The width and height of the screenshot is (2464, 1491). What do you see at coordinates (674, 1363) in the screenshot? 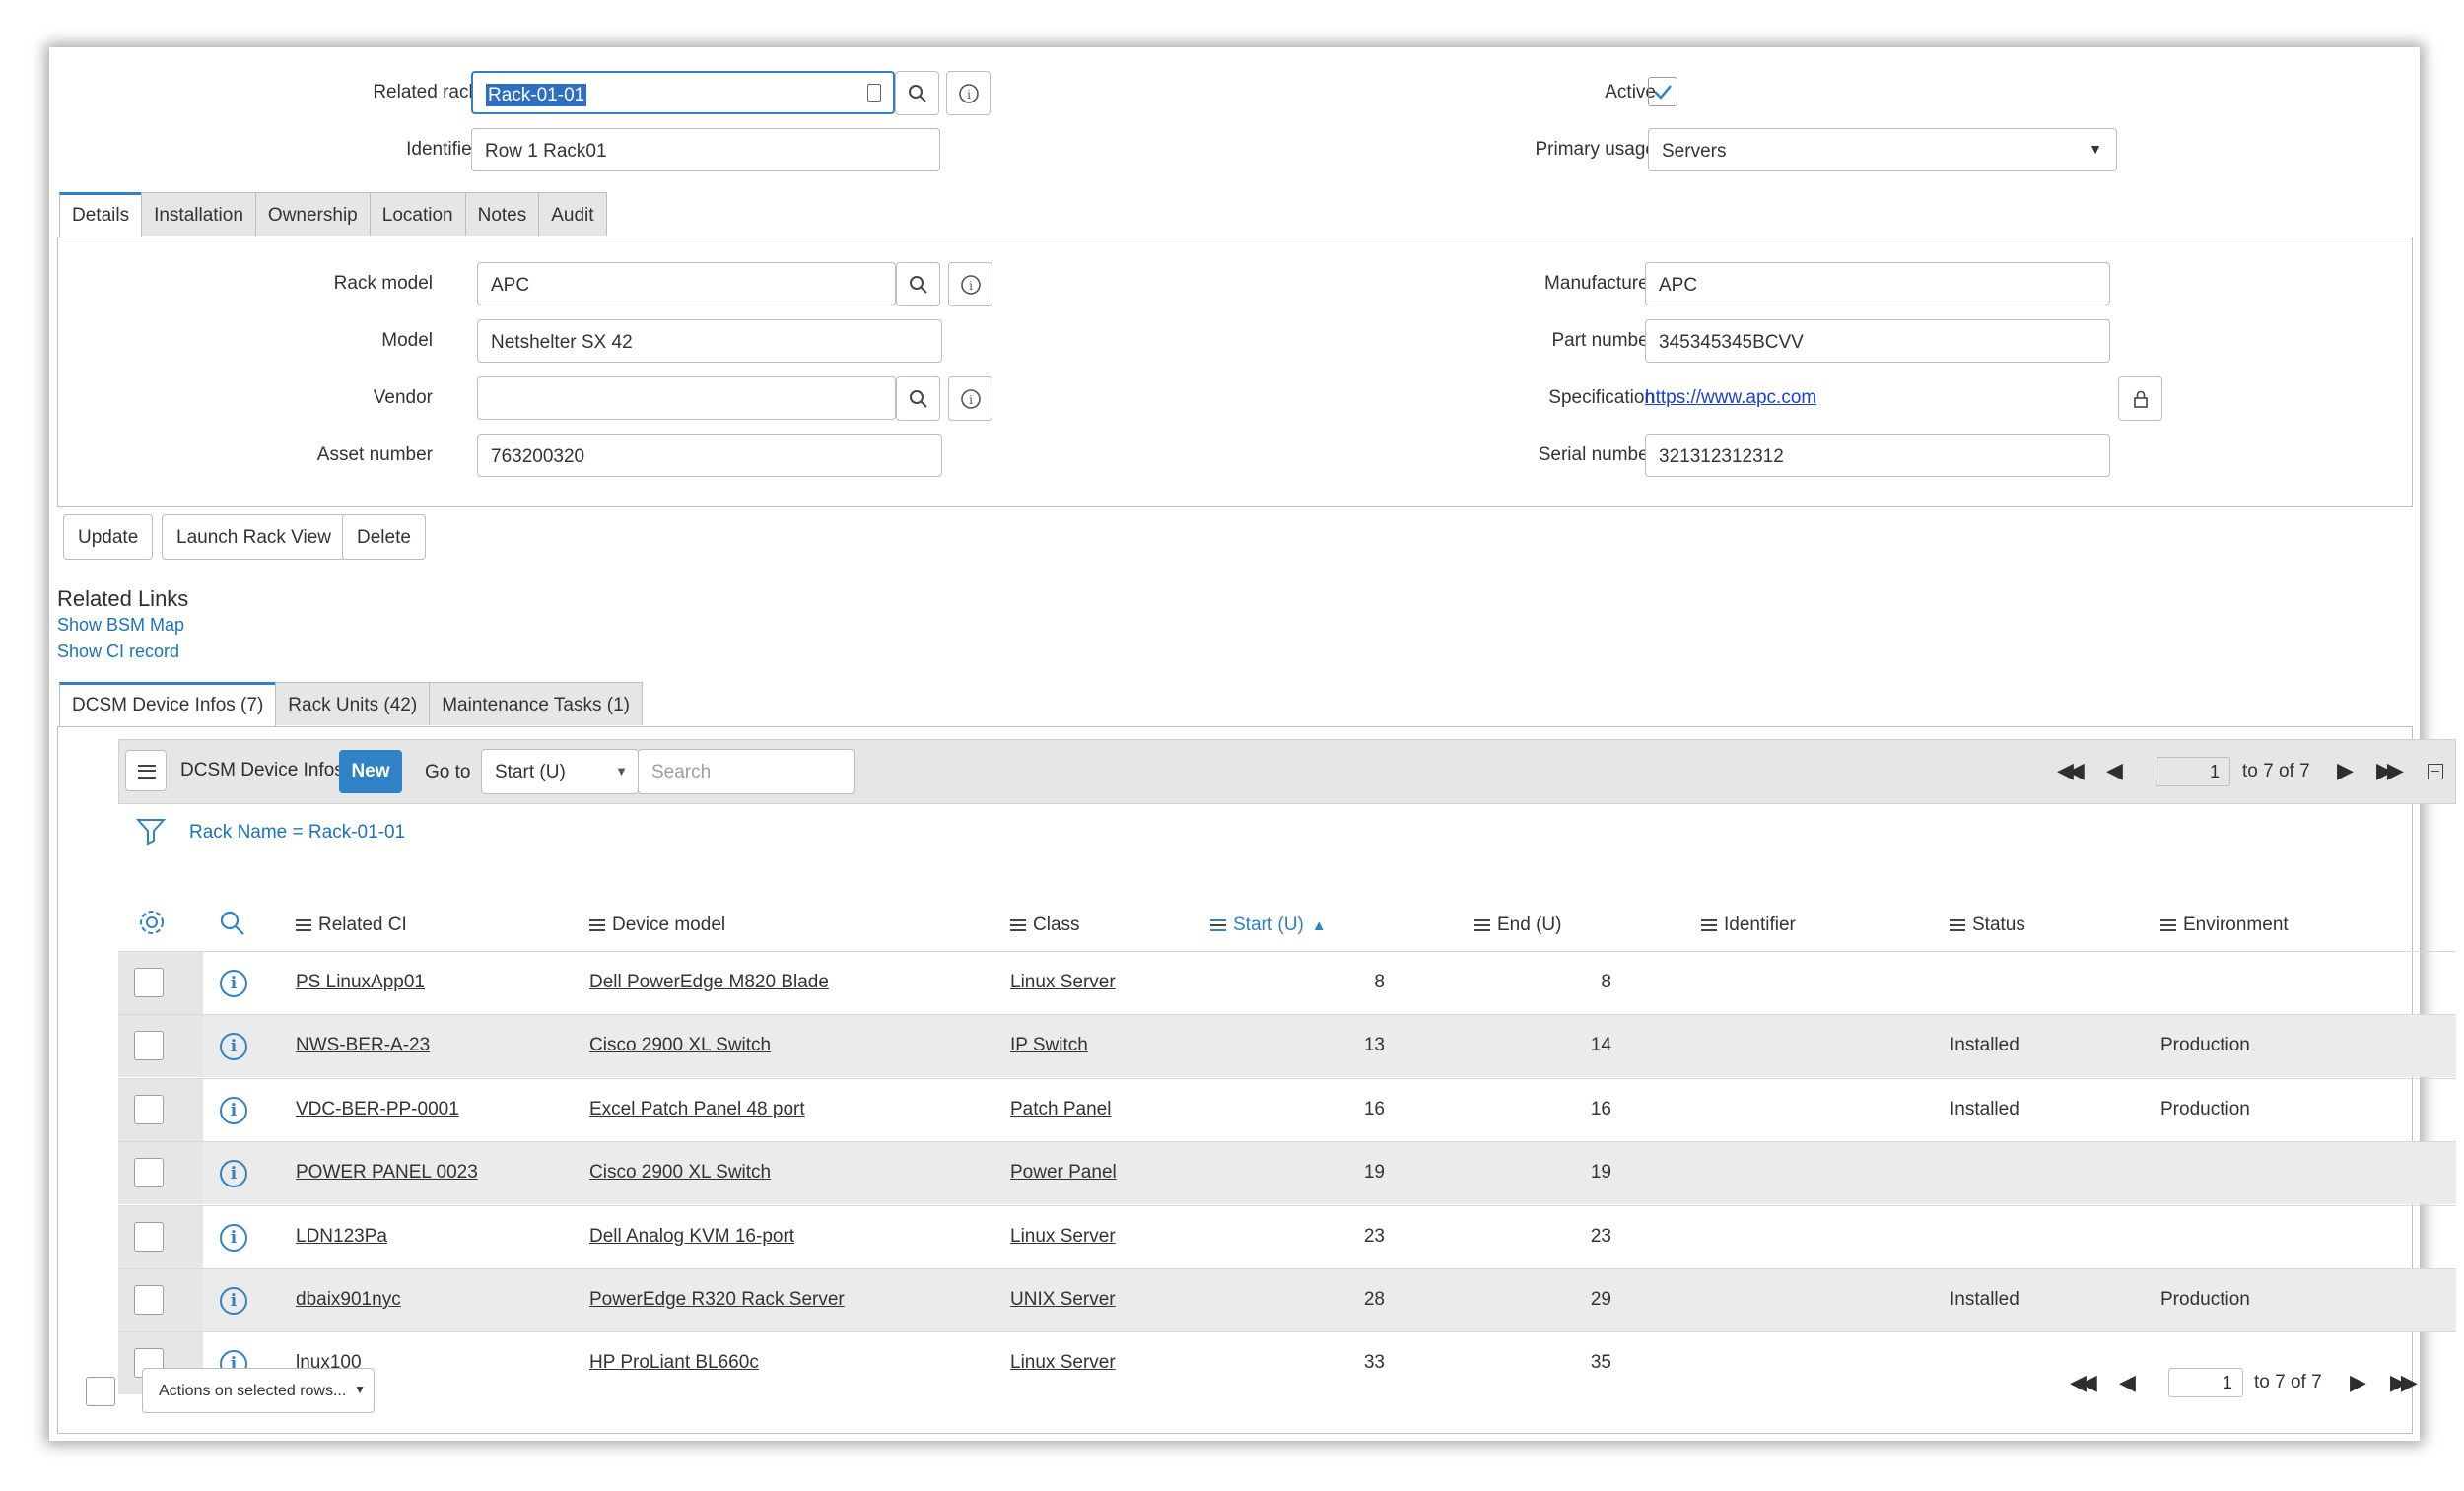
I see `device-model-link: HP ProLiant BL660c` at bounding box center [674, 1363].